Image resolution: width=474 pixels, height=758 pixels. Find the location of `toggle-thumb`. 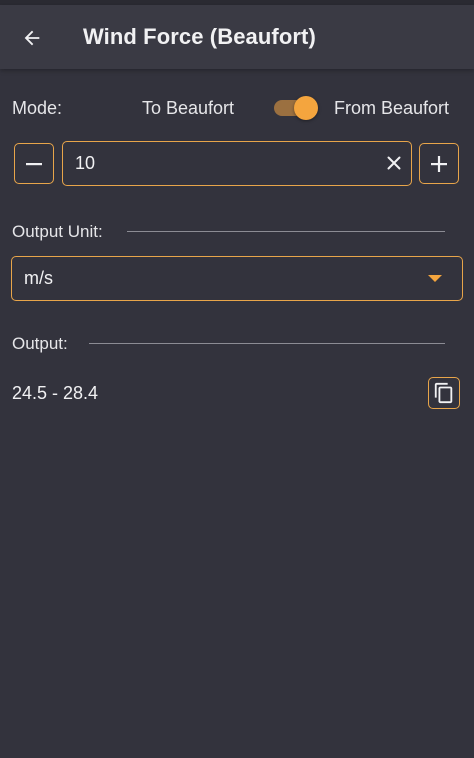

toggle-thumb is located at coordinates (306, 108).